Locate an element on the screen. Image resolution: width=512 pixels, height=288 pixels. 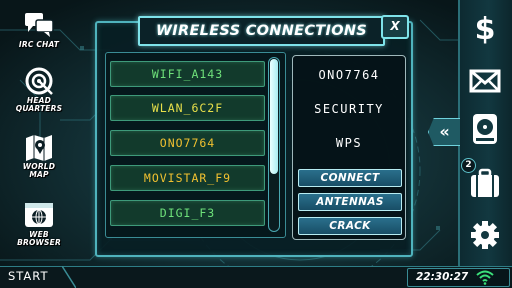
map-pin-icon is located at coordinates (39, 148).